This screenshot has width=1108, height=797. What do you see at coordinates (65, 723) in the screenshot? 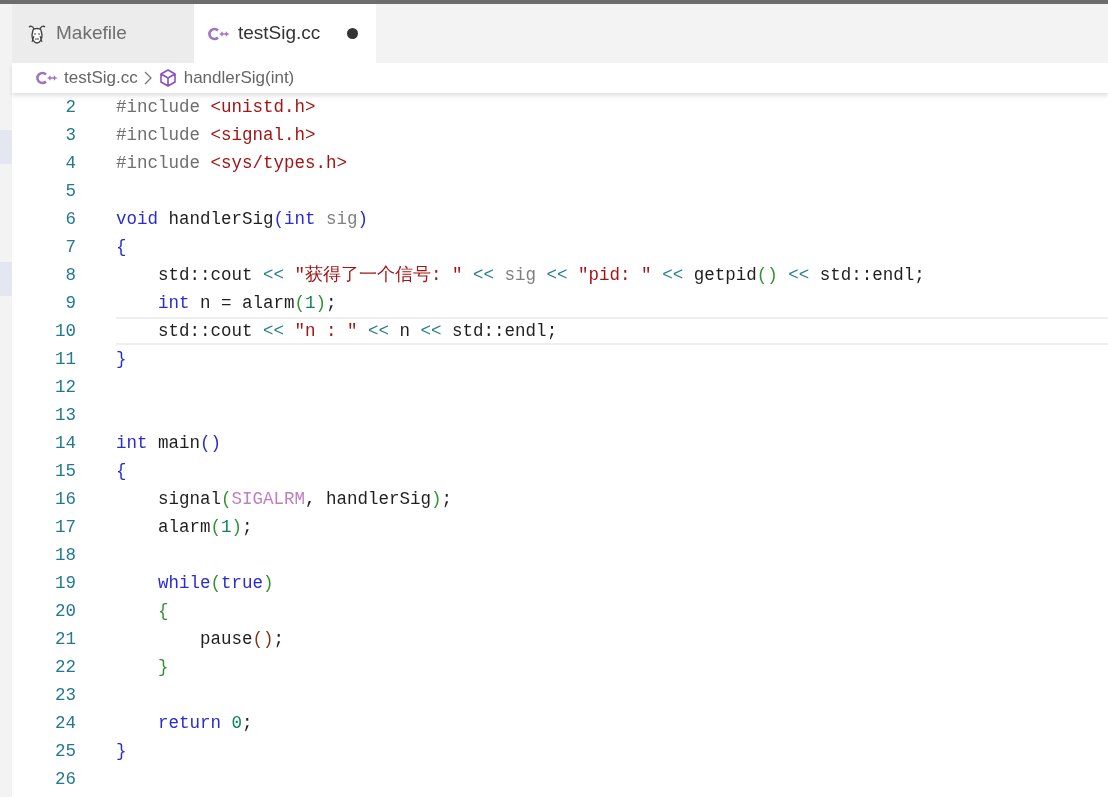
I see `line-number: 24` at bounding box center [65, 723].